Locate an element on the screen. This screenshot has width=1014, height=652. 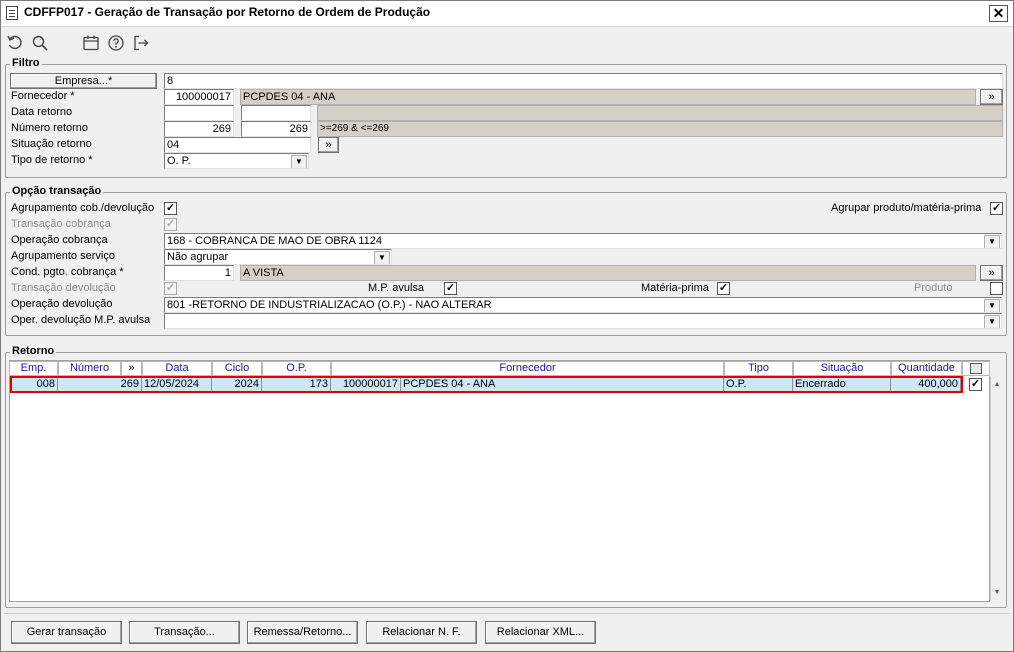
op-dev-label: Operação devolução is located at coordinates (62, 304).